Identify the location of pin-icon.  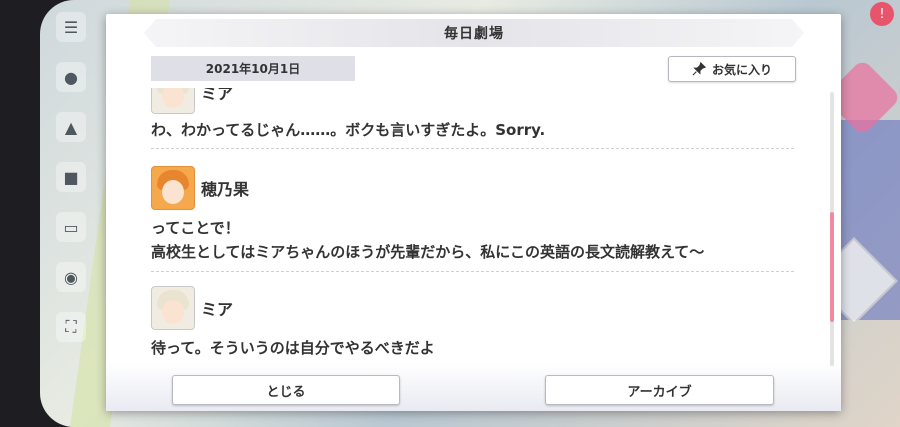
(699, 69).